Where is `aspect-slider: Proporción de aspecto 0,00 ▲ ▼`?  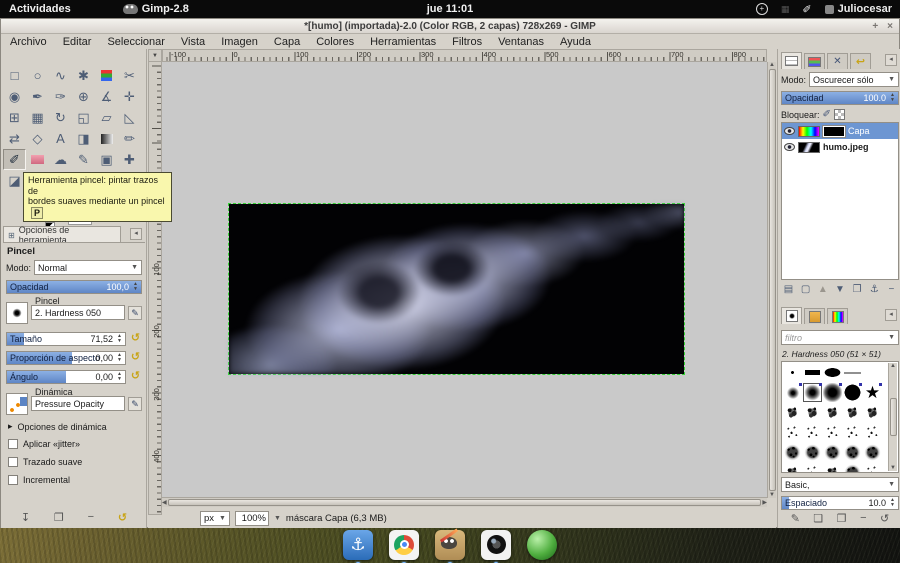
aspect-slider: Proporción de aspecto 0,00 ▲ ▼ is located at coordinates (66, 357).